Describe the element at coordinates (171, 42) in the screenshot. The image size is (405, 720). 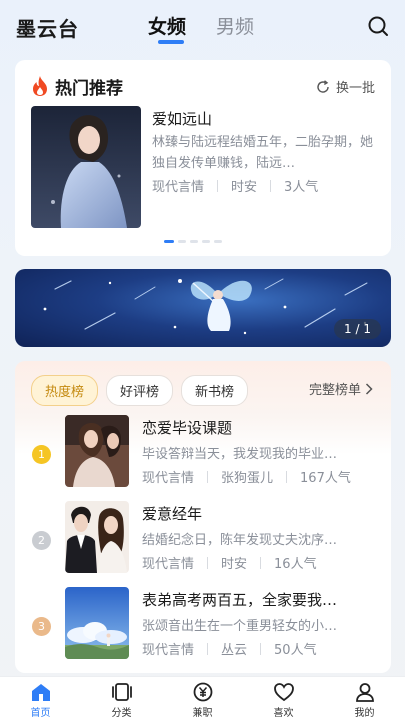
I see `active-tab-indicator` at that location.